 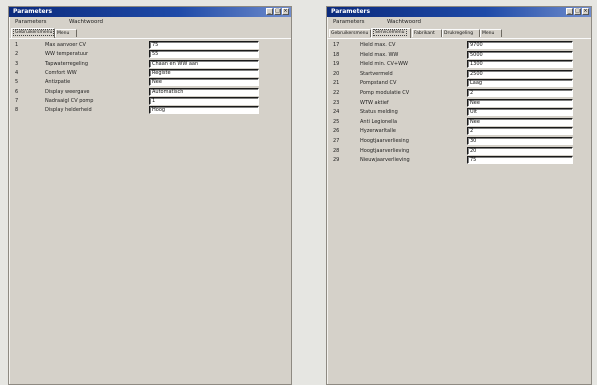 What do you see at coordinates (67, 63) in the screenshot?
I see `parameter-label: Tapwaterregeling` at bounding box center [67, 63].